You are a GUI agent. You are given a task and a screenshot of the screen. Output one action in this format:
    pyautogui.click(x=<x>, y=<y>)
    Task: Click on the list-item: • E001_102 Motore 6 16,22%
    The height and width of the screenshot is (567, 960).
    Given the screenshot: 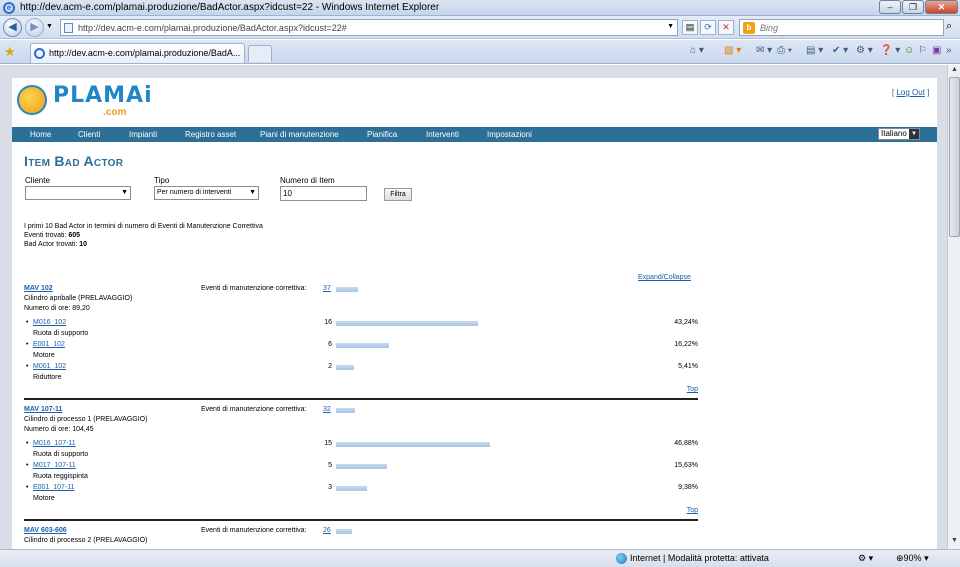 What is the action you would take?
    pyautogui.click(x=361, y=352)
    